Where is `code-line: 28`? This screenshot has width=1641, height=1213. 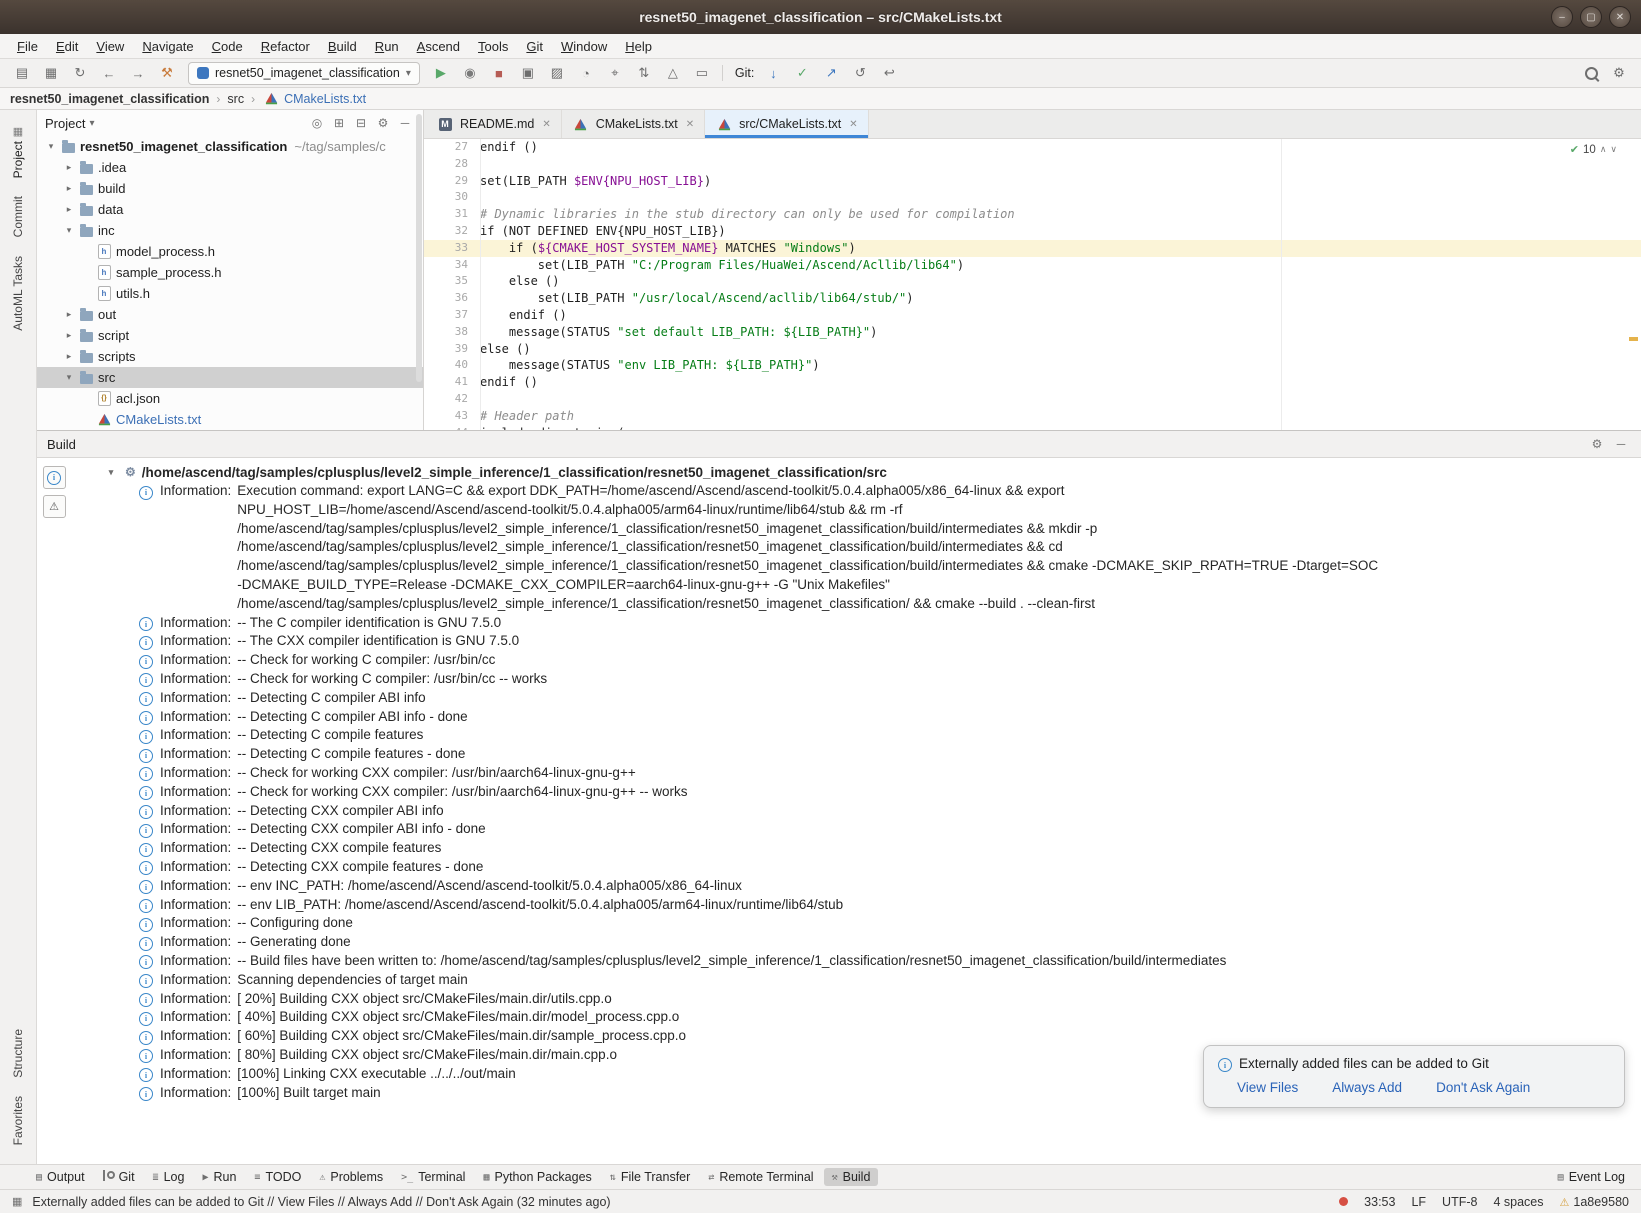
code-line: 28 is located at coordinates (1032, 164).